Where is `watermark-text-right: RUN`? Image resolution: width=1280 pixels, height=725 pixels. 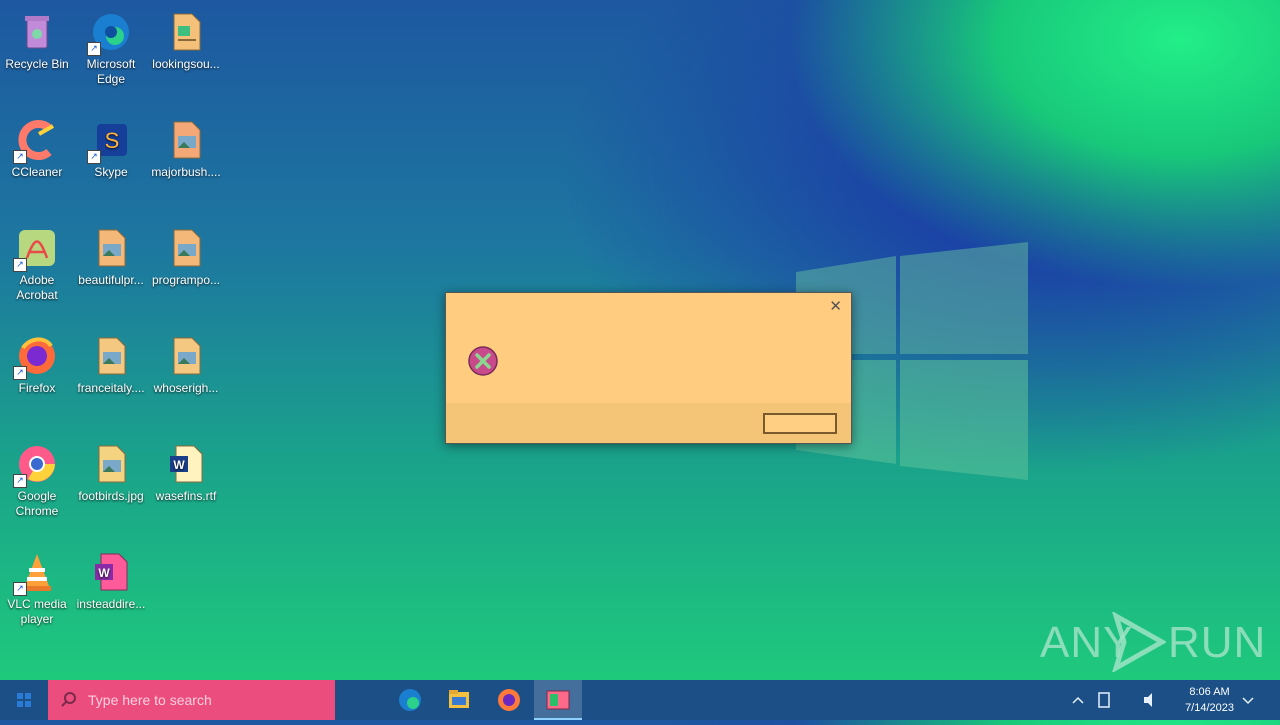 watermark-text-right: RUN is located at coordinates (1217, 642).